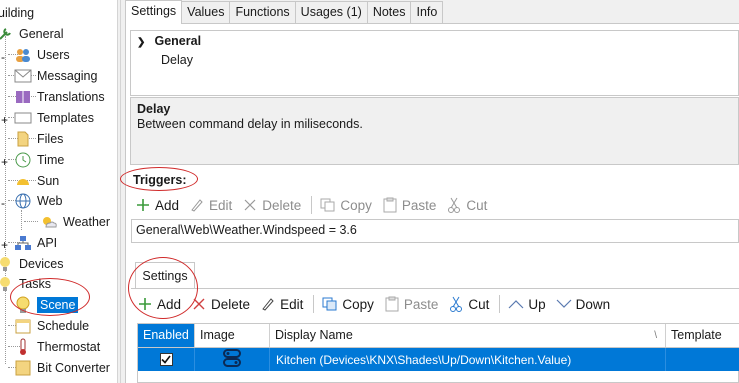 Image resolution: width=739 pixels, height=383 pixels. Describe the element at coordinates (348, 304) in the screenshot. I see `settings-copy-button: Copy` at that location.